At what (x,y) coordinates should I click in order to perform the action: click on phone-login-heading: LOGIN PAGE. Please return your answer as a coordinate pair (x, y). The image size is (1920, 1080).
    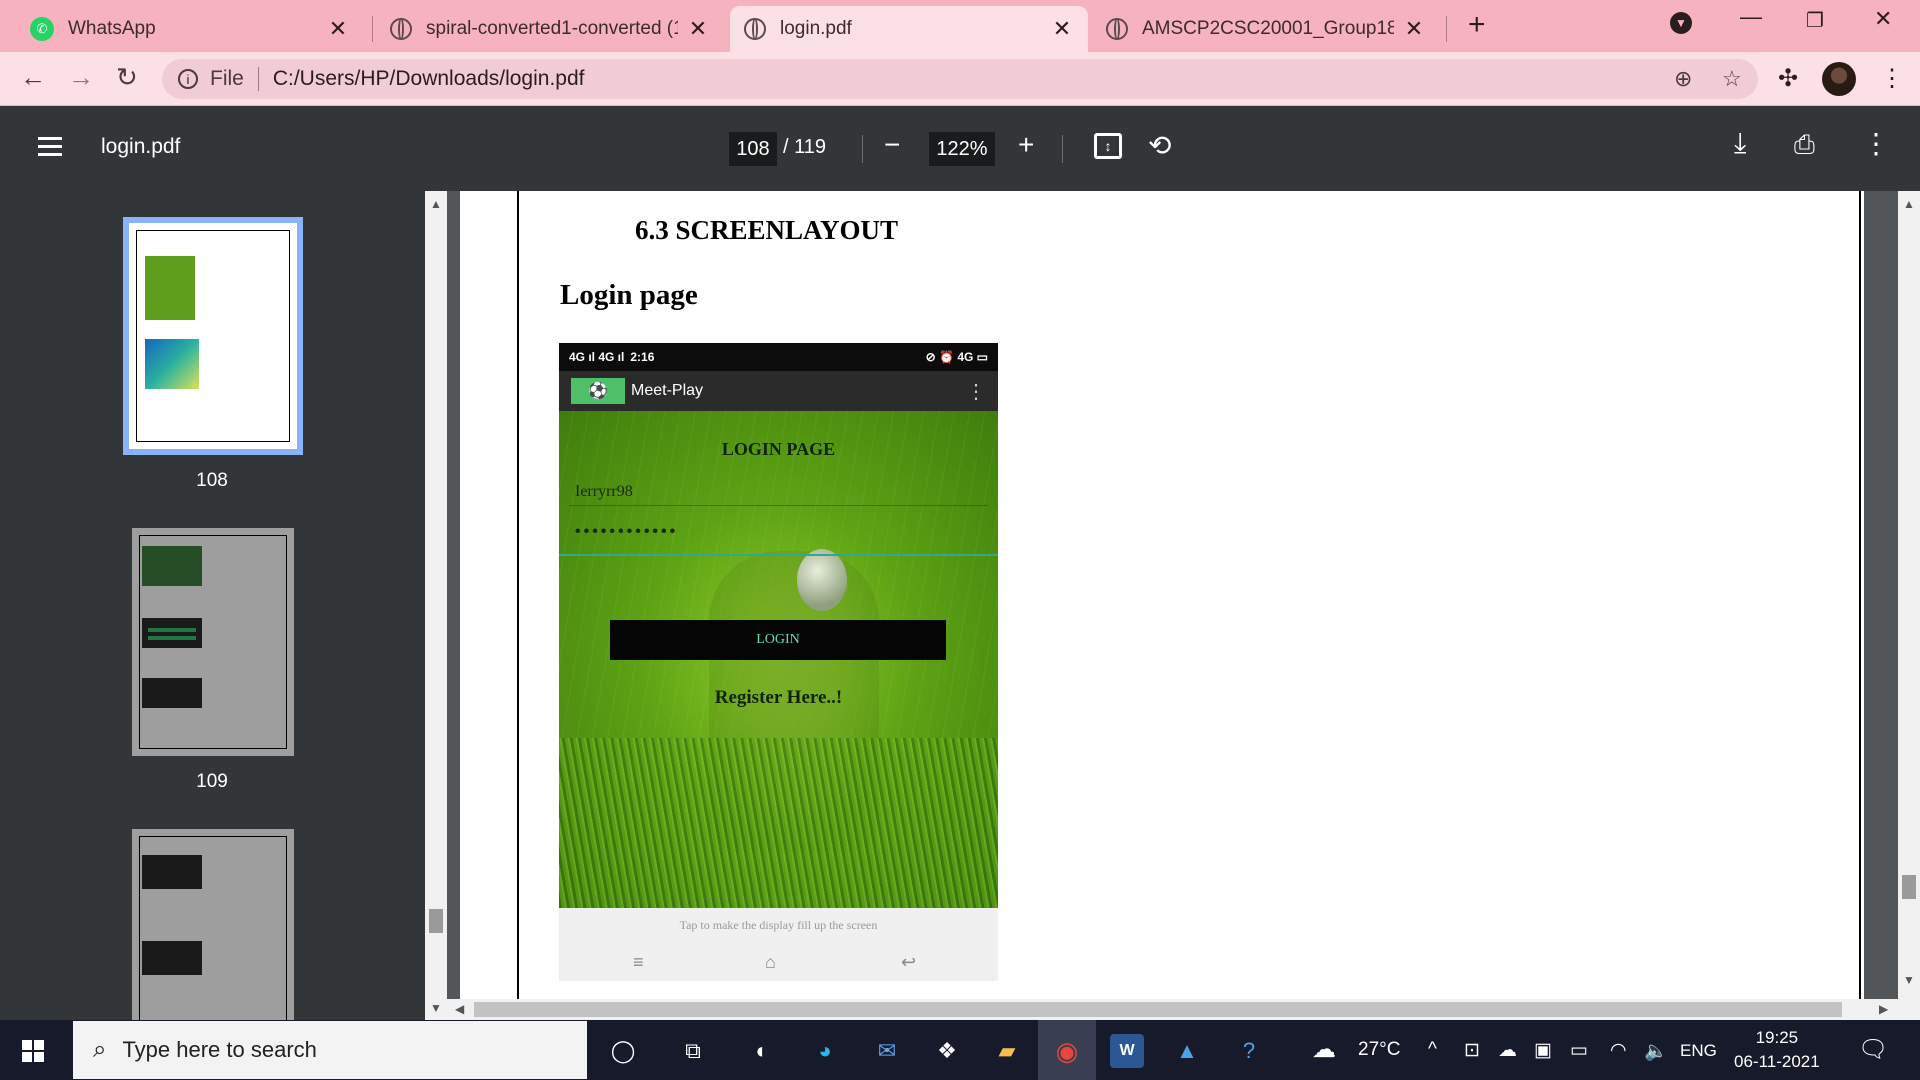
    Looking at the image, I should click on (778, 449).